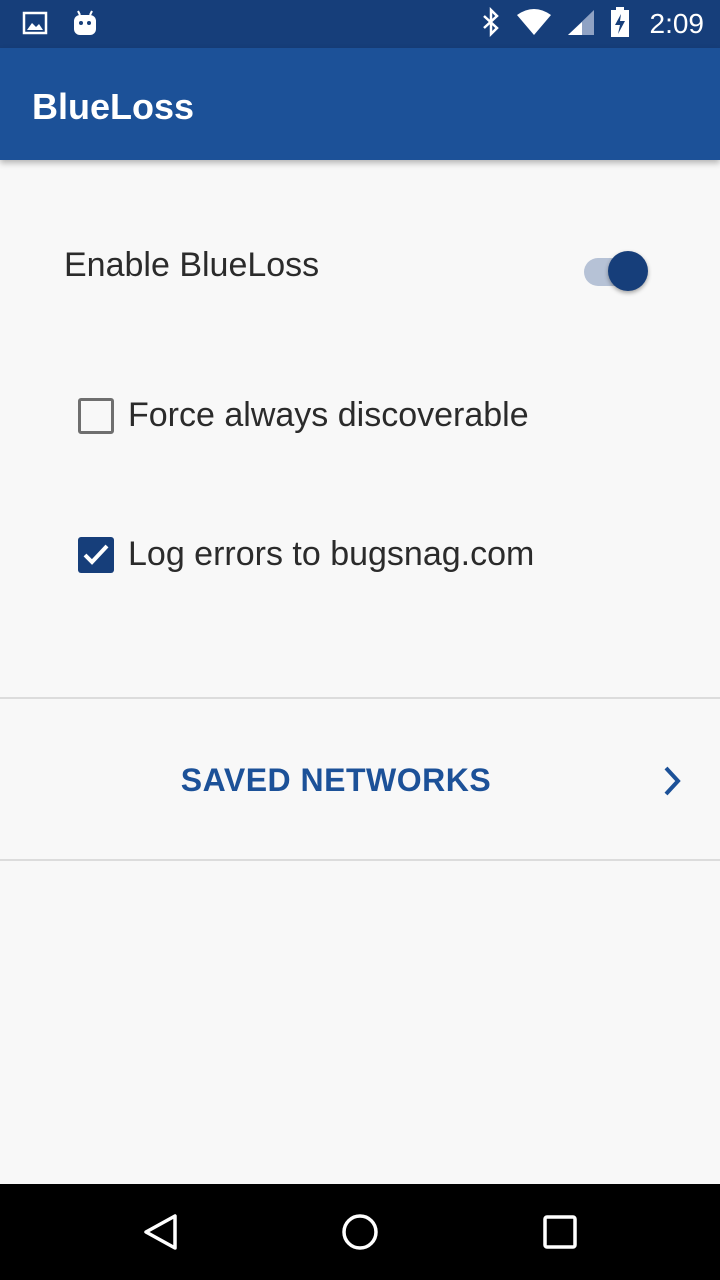 The height and width of the screenshot is (1280, 720). I want to click on log-errors-checkbox, so click(96, 555).